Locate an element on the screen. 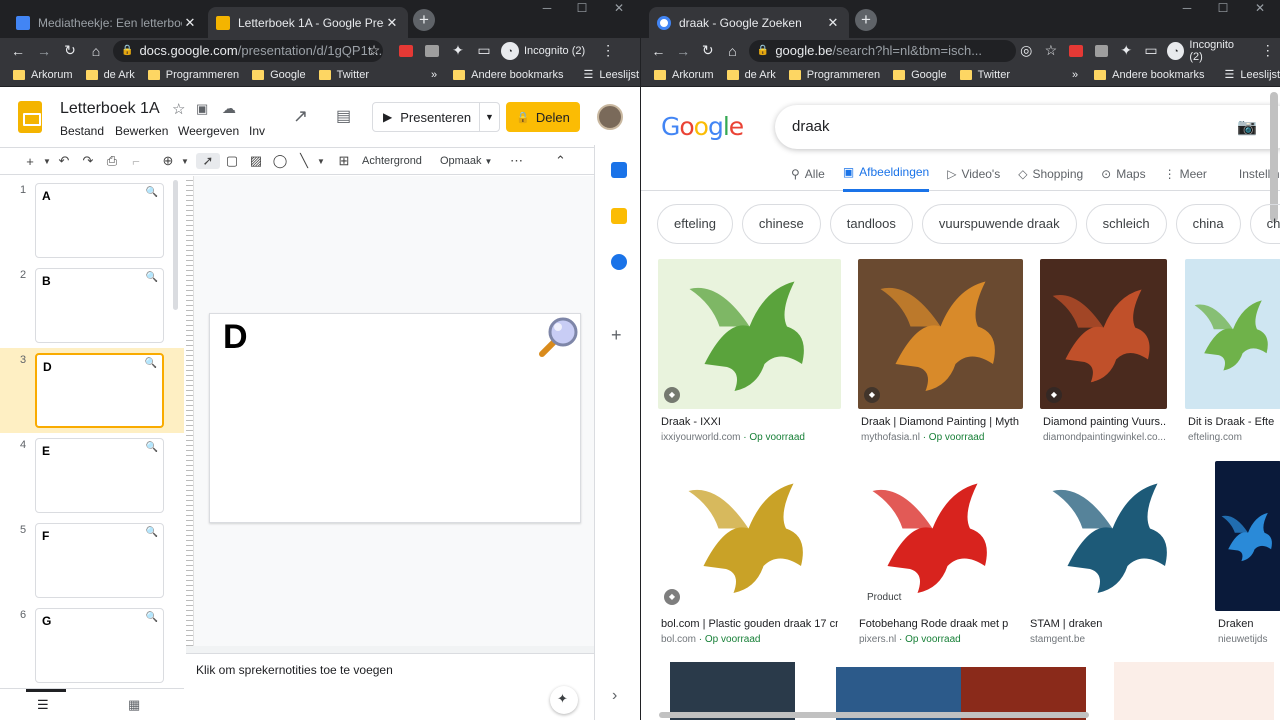 The width and height of the screenshot is (1280, 720). current-slide: D is located at coordinates (395, 418).